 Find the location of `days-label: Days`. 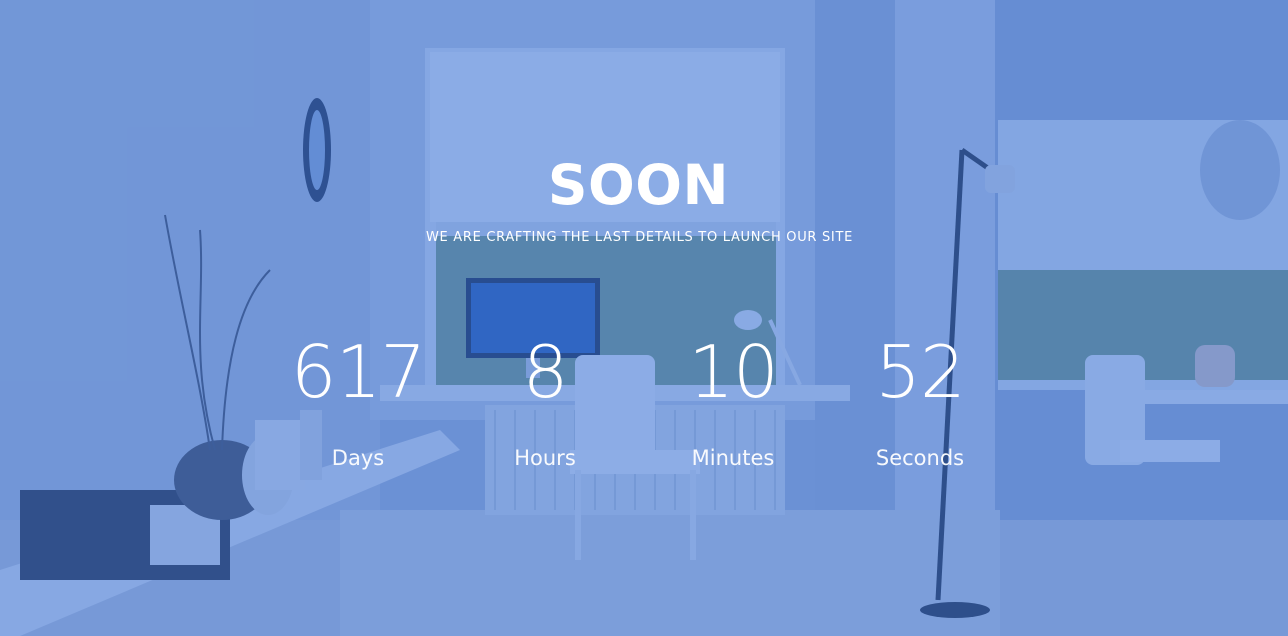

days-label: Days is located at coordinates (358, 458).